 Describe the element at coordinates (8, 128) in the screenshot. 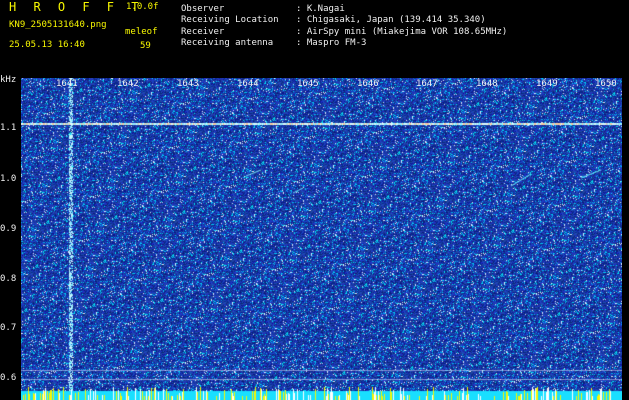

I see `y-tick-1.1: 1.1` at that location.